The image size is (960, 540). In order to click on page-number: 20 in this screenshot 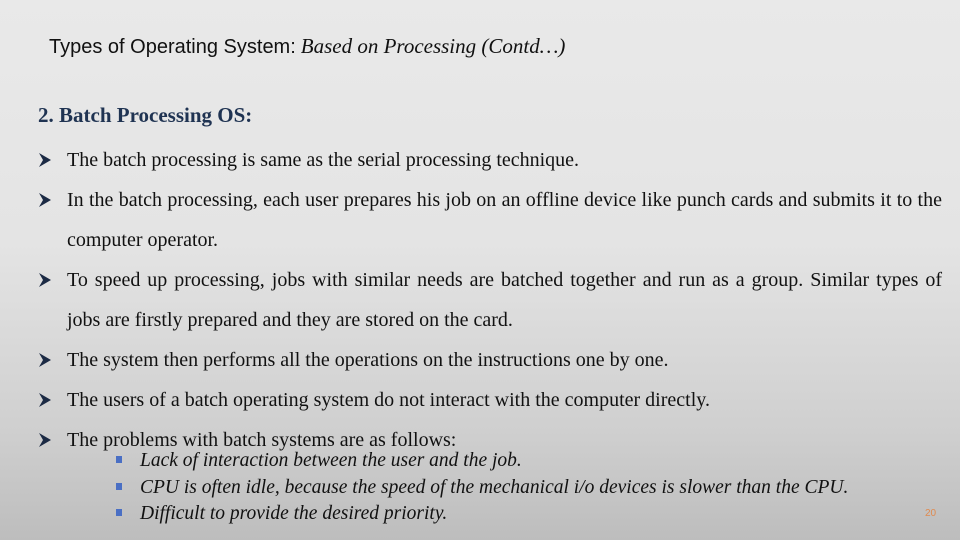, I will do `click(931, 513)`.